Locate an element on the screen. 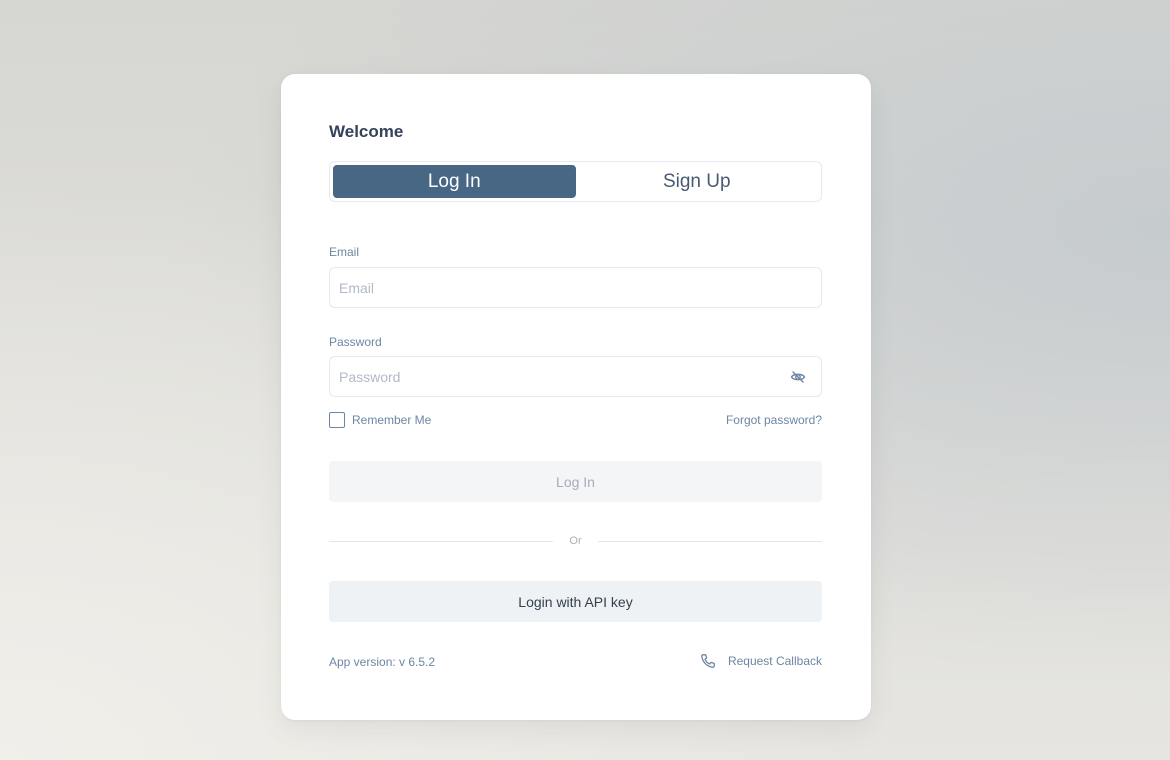  eye-off-icon is located at coordinates (798, 377).